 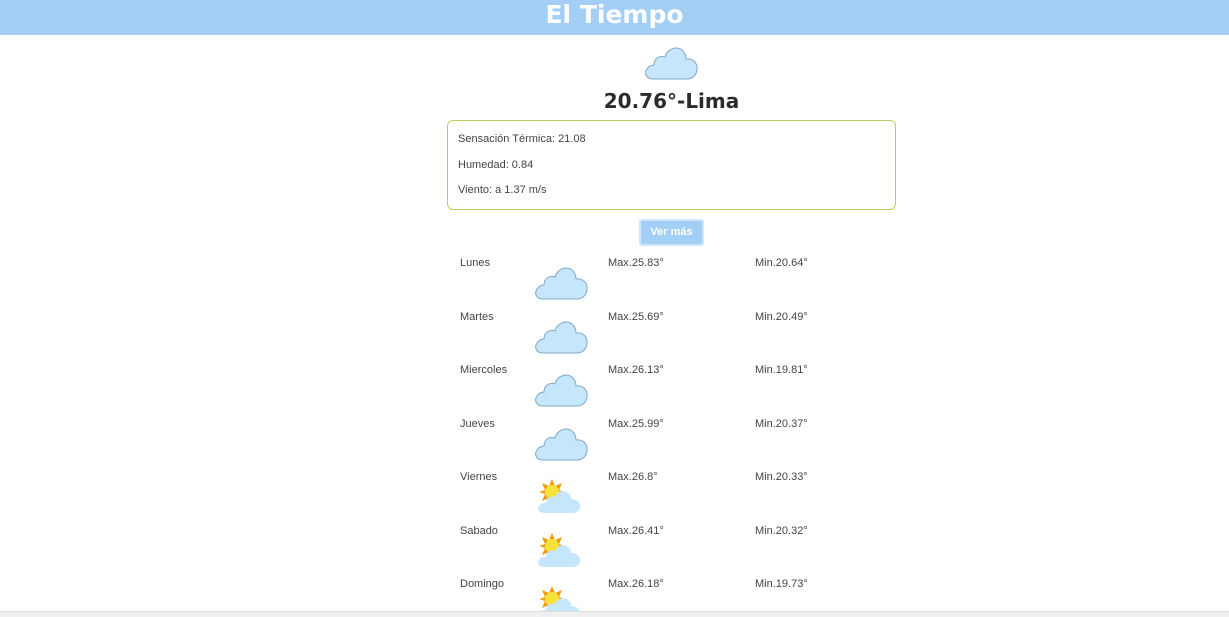 I want to click on current-temperature-city: 20.76°-Lima, so click(x=614, y=101).